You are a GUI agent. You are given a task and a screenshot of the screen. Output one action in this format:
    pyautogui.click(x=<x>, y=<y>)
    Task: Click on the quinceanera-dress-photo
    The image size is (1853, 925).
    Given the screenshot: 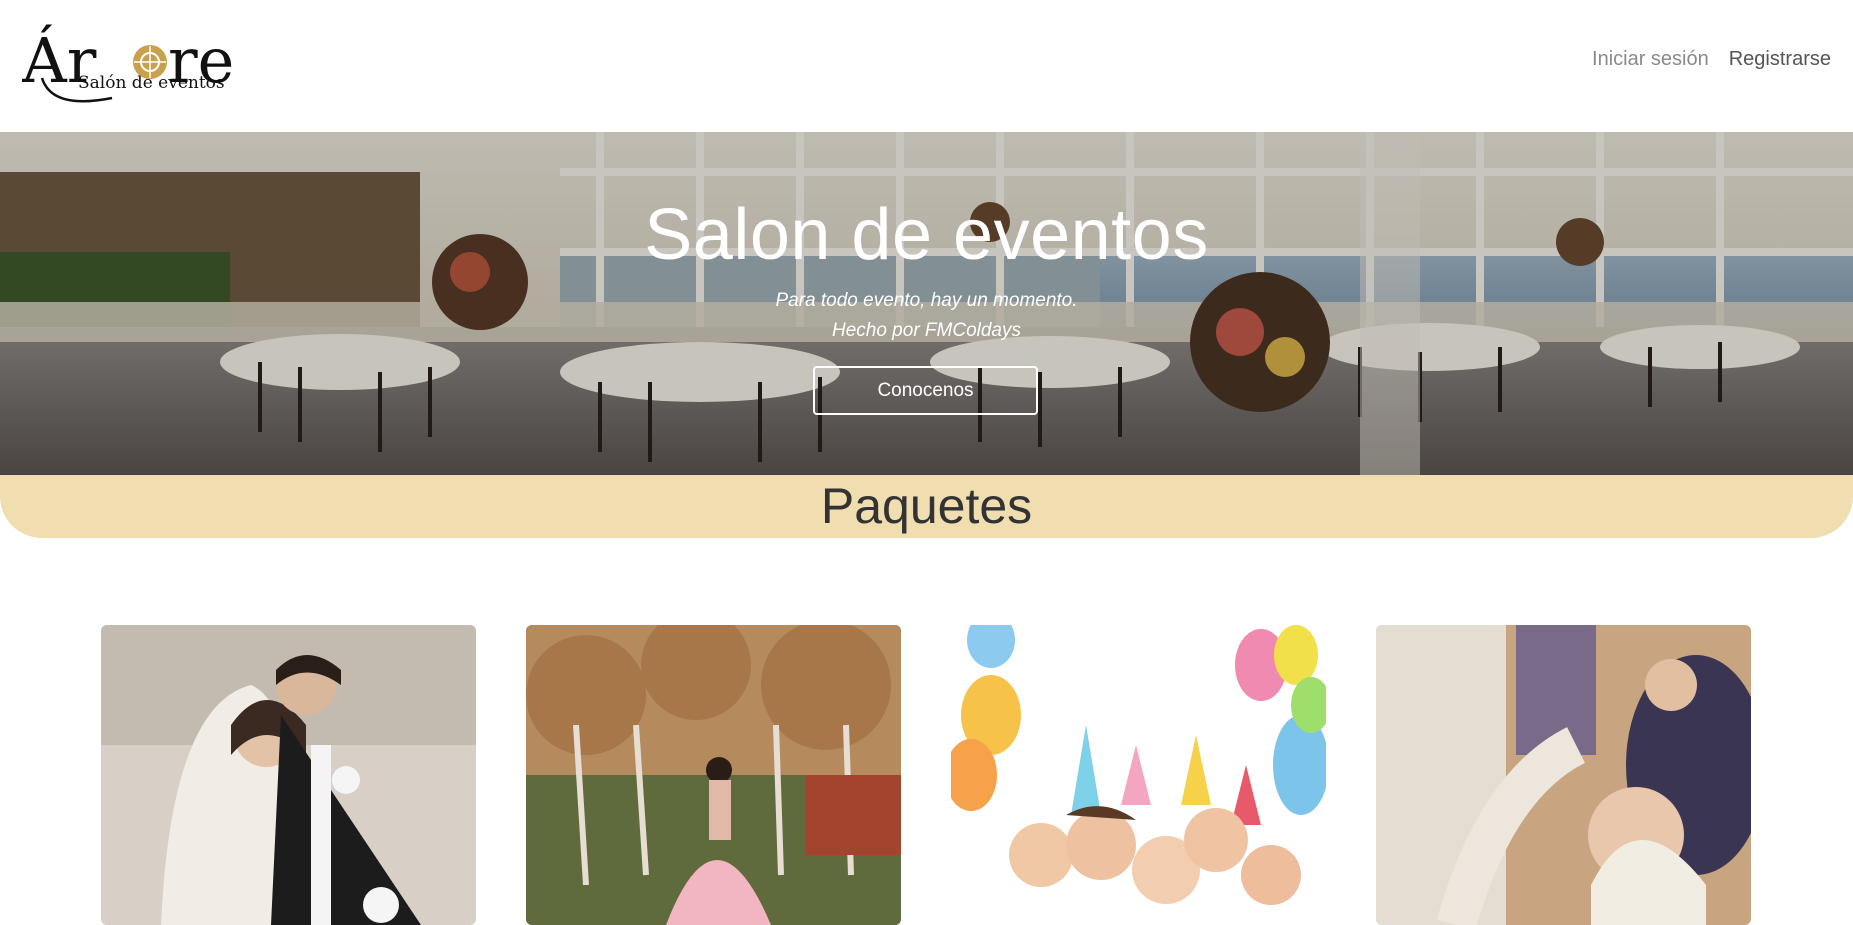 What is the action you would take?
    pyautogui.click(x=713, y=775)
    